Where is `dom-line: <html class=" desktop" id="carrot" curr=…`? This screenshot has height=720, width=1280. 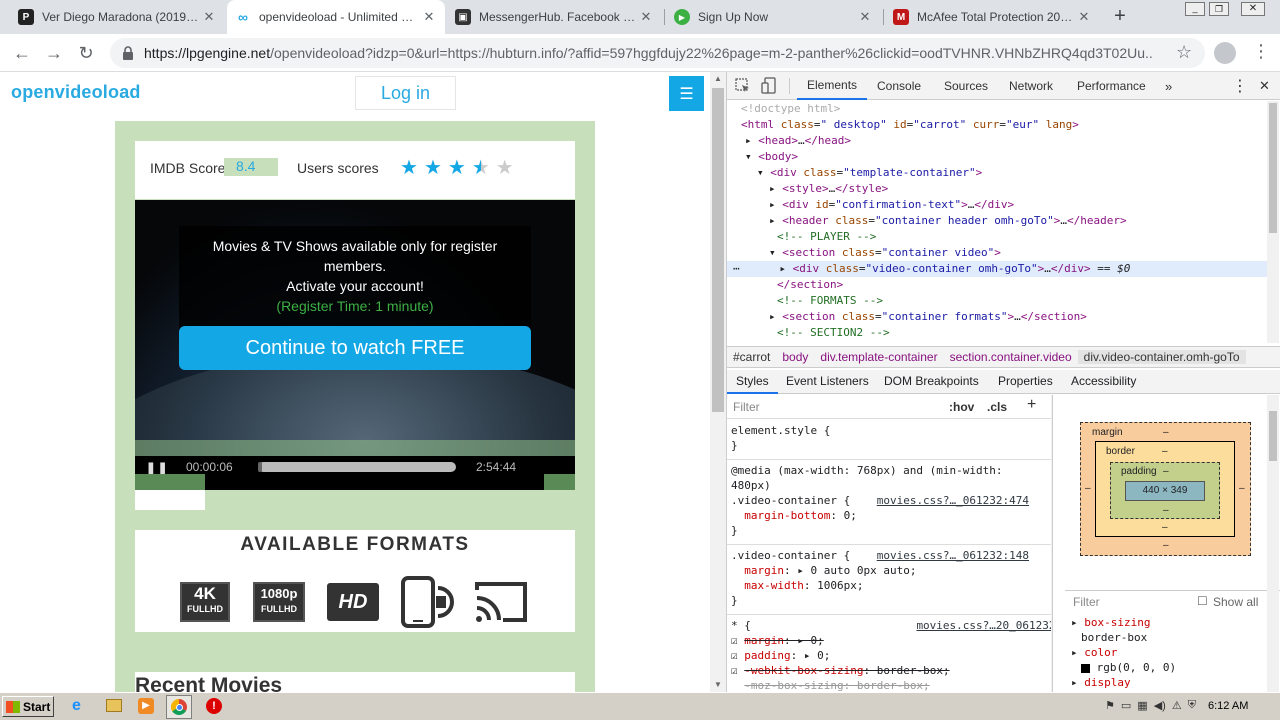
dom-line: <html class=" desktop" id="carrot" curr=… is located at coordinates (997, 125).